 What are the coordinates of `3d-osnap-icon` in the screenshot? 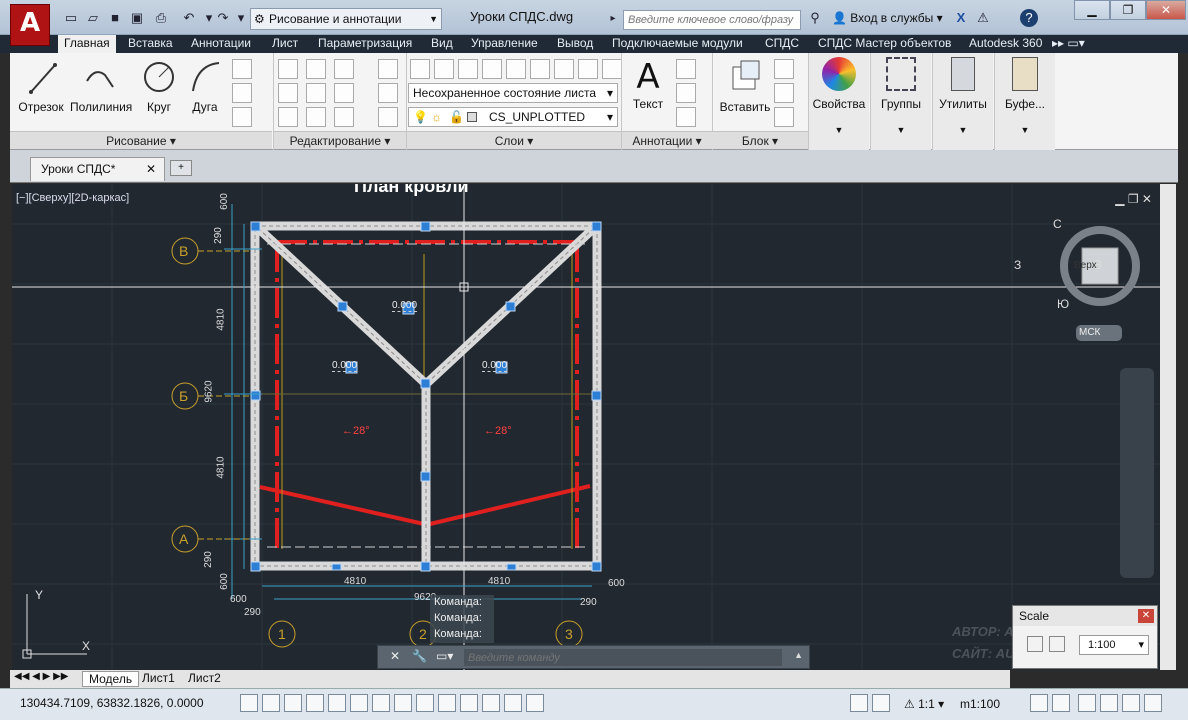 It's located at (381, 703).